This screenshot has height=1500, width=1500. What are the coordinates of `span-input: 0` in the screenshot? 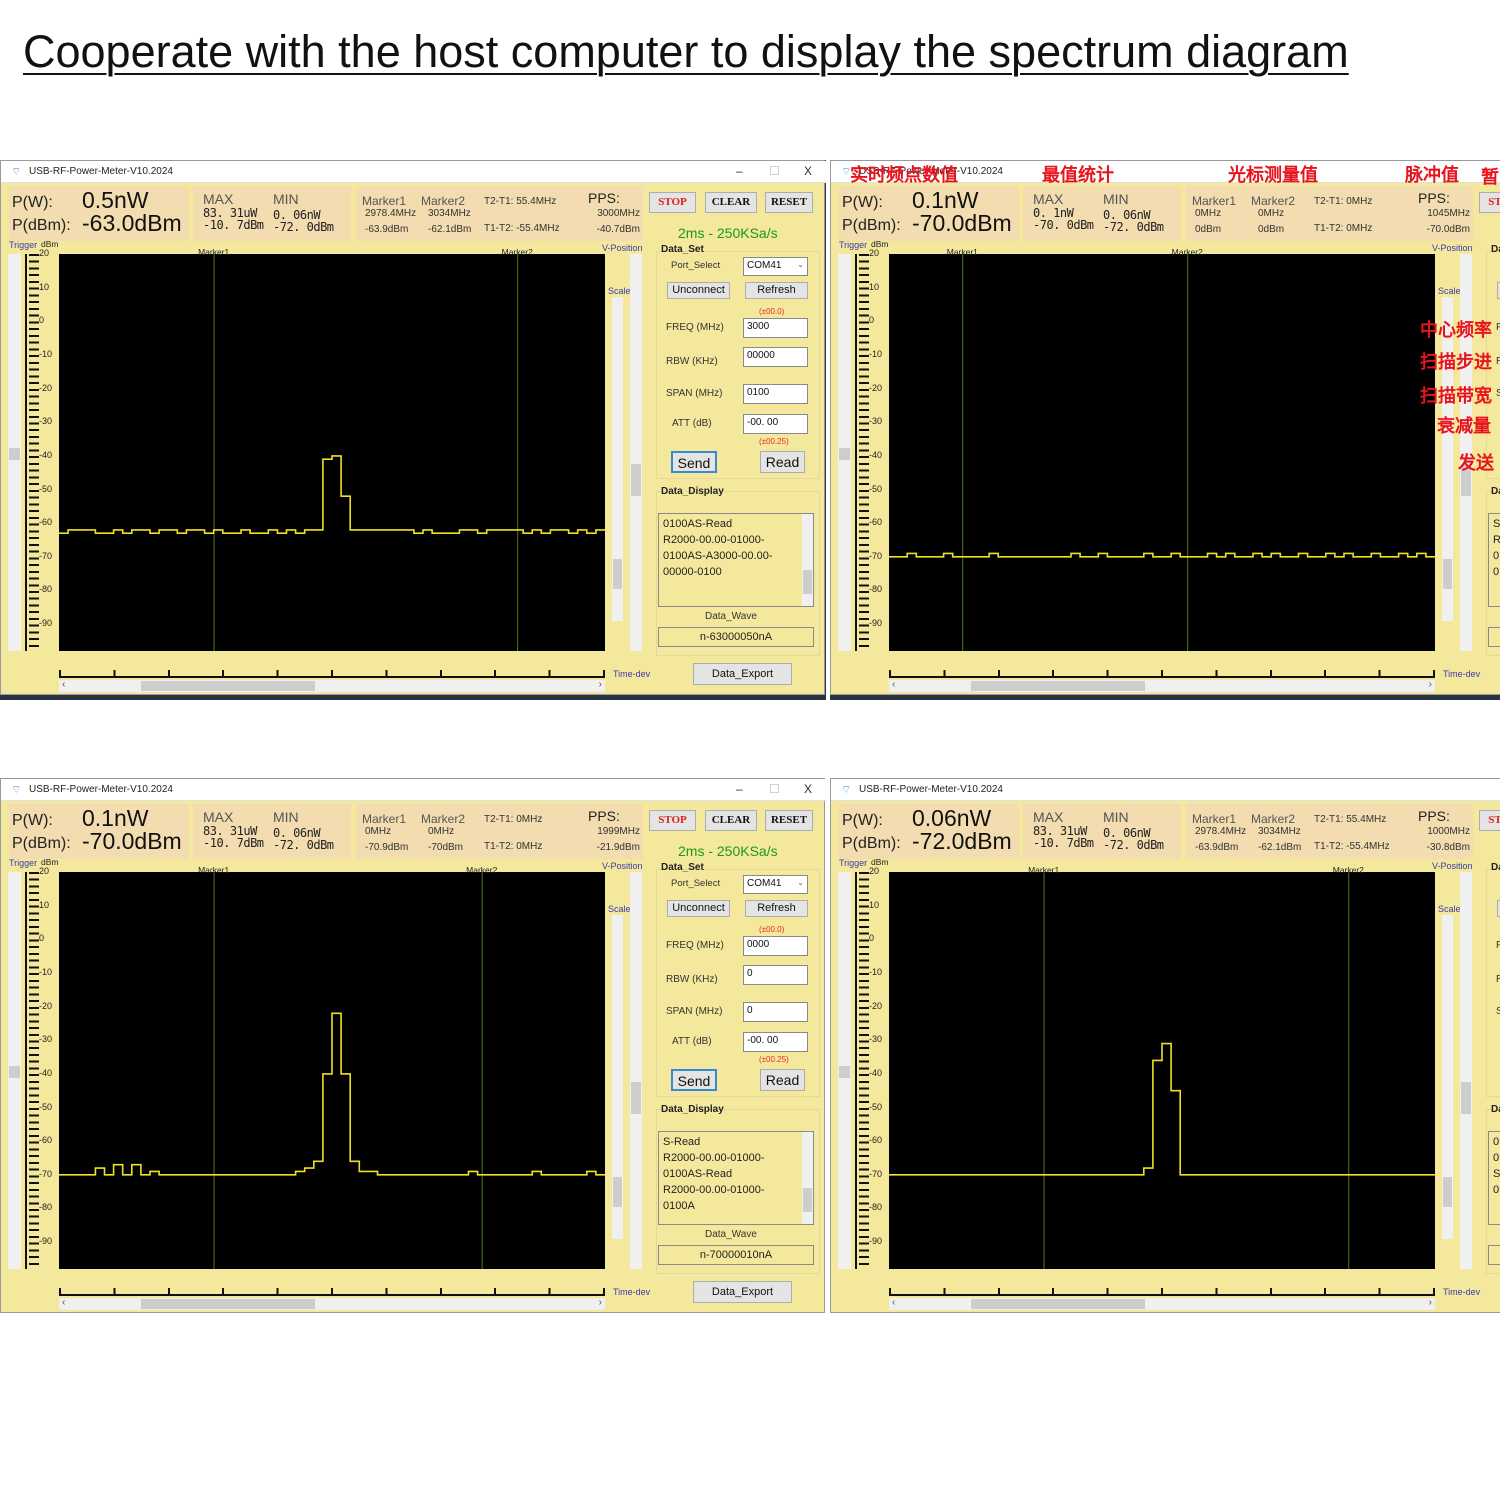 It's located at (775, 1012).